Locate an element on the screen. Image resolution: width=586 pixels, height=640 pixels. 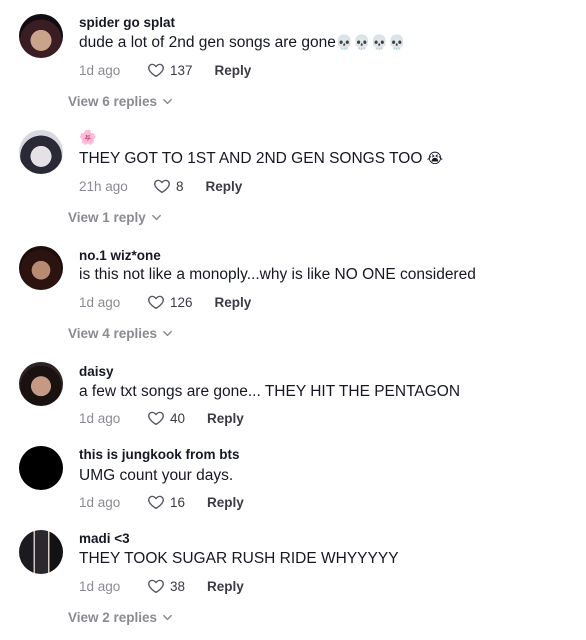
view-replies-label: View 4 replies is located at coordinates (113, 333).